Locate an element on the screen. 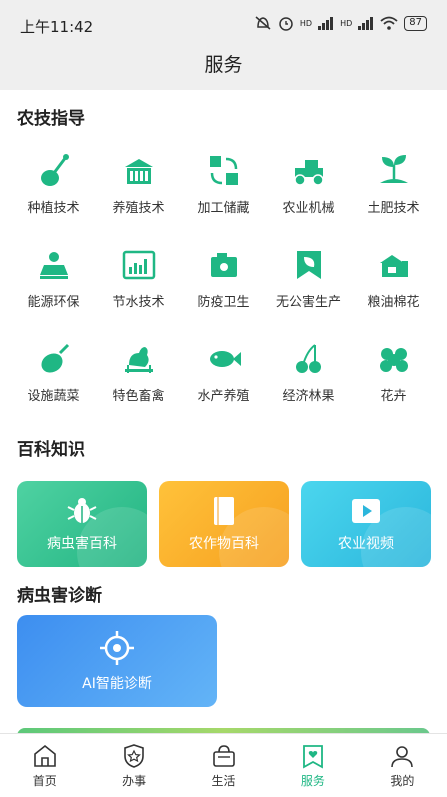 This screenshot has width=447, height=797. wifi-icon is located at coordinates (389, 23).